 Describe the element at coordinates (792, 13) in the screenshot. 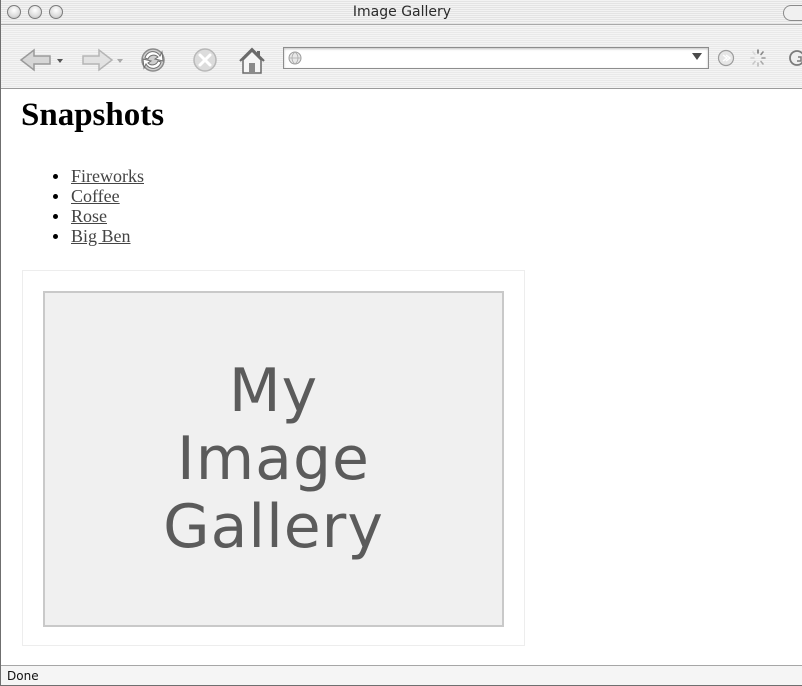

I see `toolbar-toggle-button` at that location.